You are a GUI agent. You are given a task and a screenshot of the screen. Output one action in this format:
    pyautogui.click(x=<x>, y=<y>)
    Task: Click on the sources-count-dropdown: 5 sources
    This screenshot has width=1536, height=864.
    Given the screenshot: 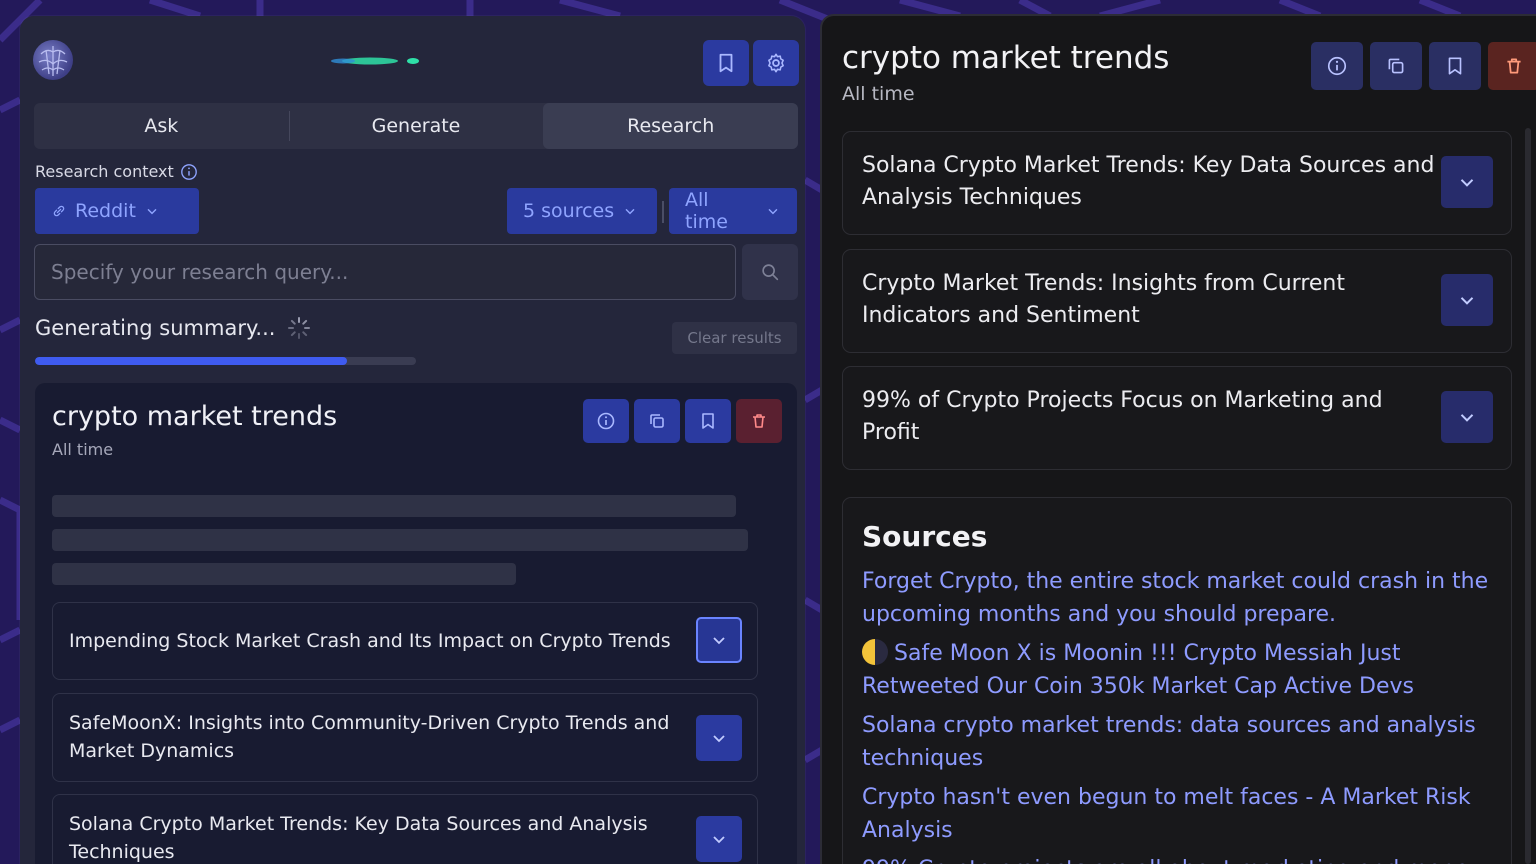 What is the action you would take?
    pyautogui.click(x=582, y=211)
    